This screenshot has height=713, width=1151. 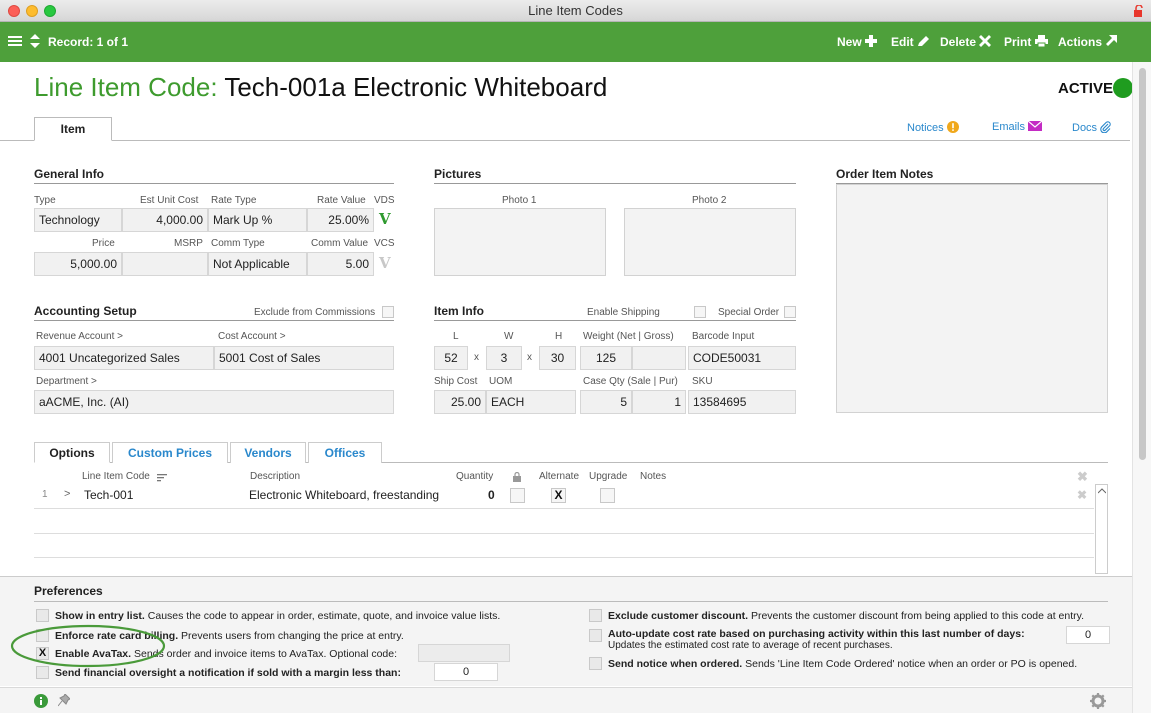 What do you see at coordinates (1112, 40) in the screenshot?
I see `arrow-out-icon` at bounding box center [1112, 40].